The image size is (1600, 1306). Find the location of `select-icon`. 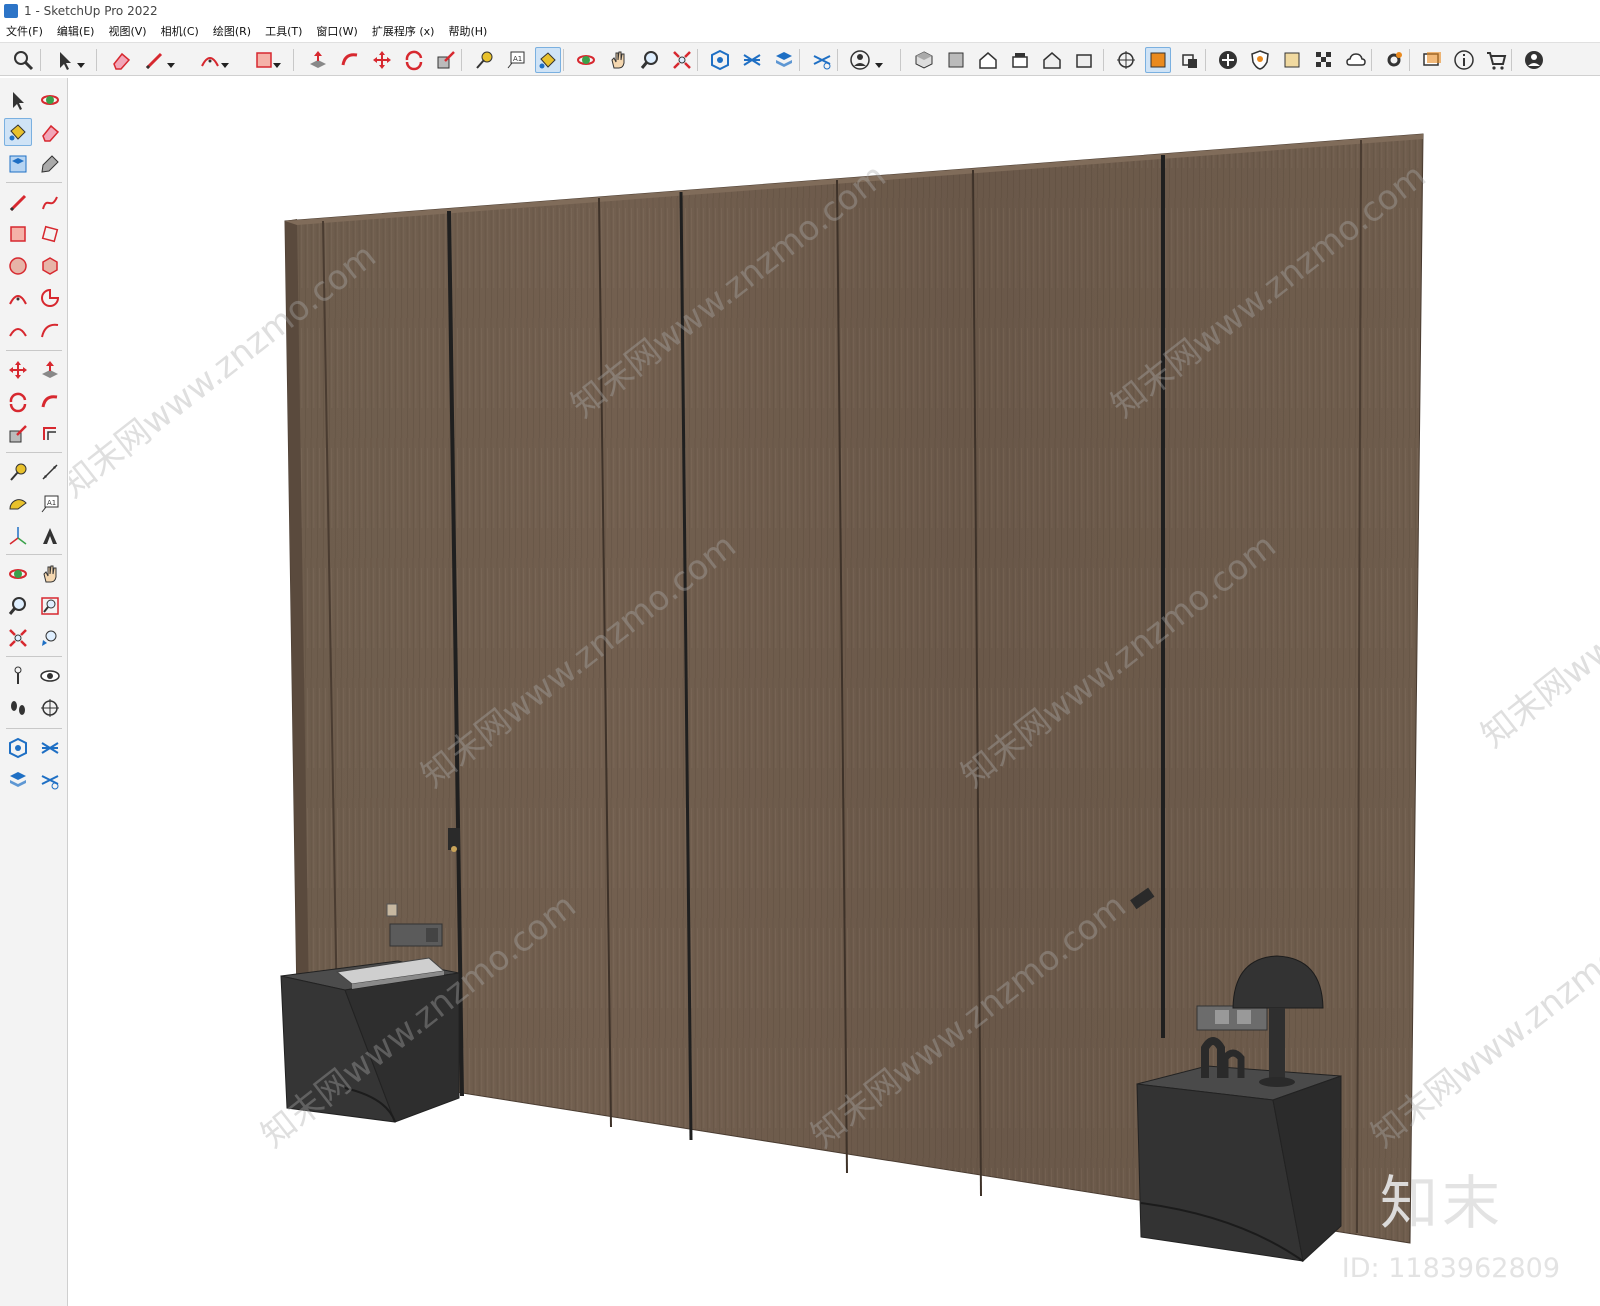

select-icon is located at coordinates (18, 100).